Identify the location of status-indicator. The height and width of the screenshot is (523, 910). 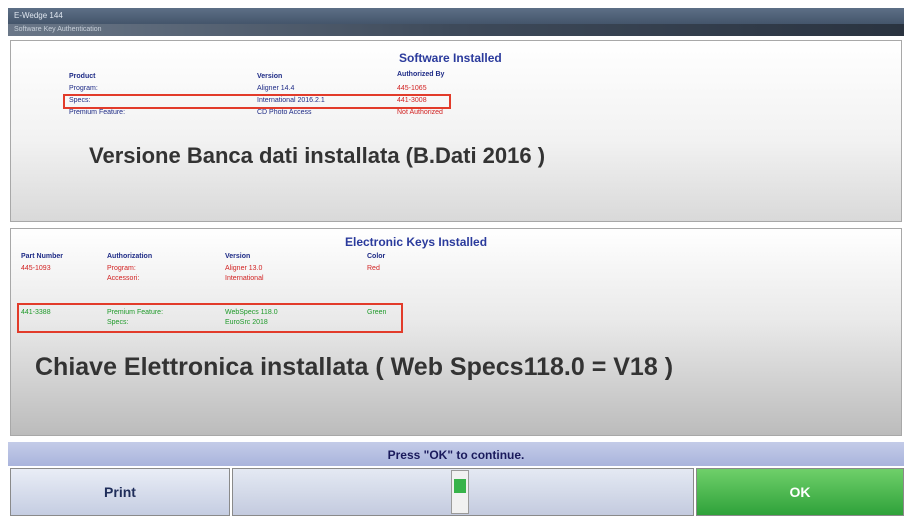
(460, 492).